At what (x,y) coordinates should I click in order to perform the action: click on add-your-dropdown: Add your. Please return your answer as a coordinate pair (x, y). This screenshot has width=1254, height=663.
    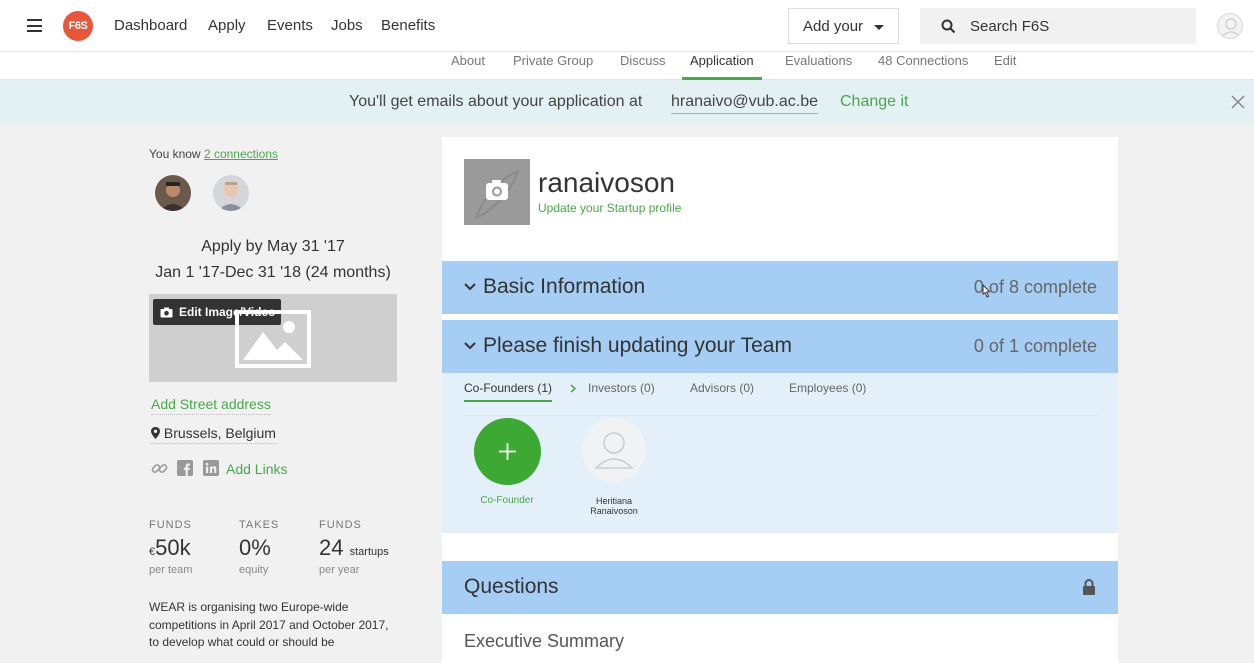
    Looking at the image, I should click on (843, 26).